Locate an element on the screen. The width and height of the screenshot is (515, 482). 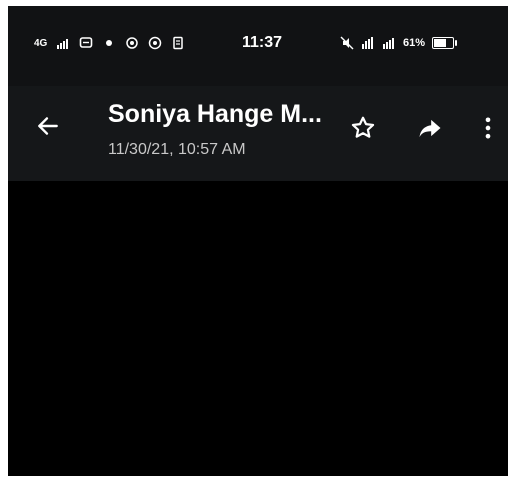
dot-icon is located at coordinates (109, 43).